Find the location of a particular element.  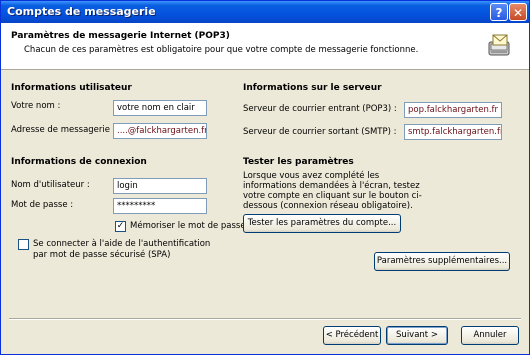

outgoing-server-label: Serveur de courrier sortant (SMTP) : is located at coordinates (320, 132).